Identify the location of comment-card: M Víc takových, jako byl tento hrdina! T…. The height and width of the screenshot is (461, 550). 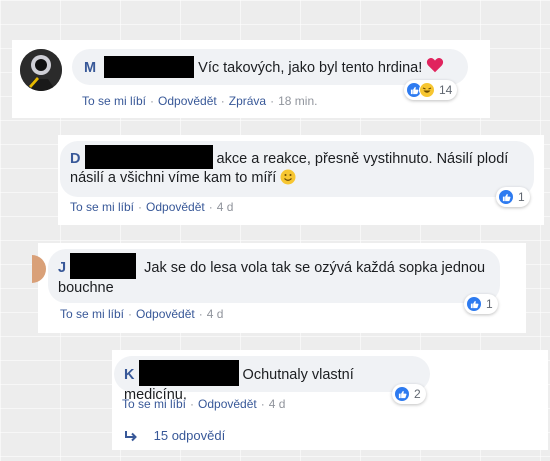
(251, 79).